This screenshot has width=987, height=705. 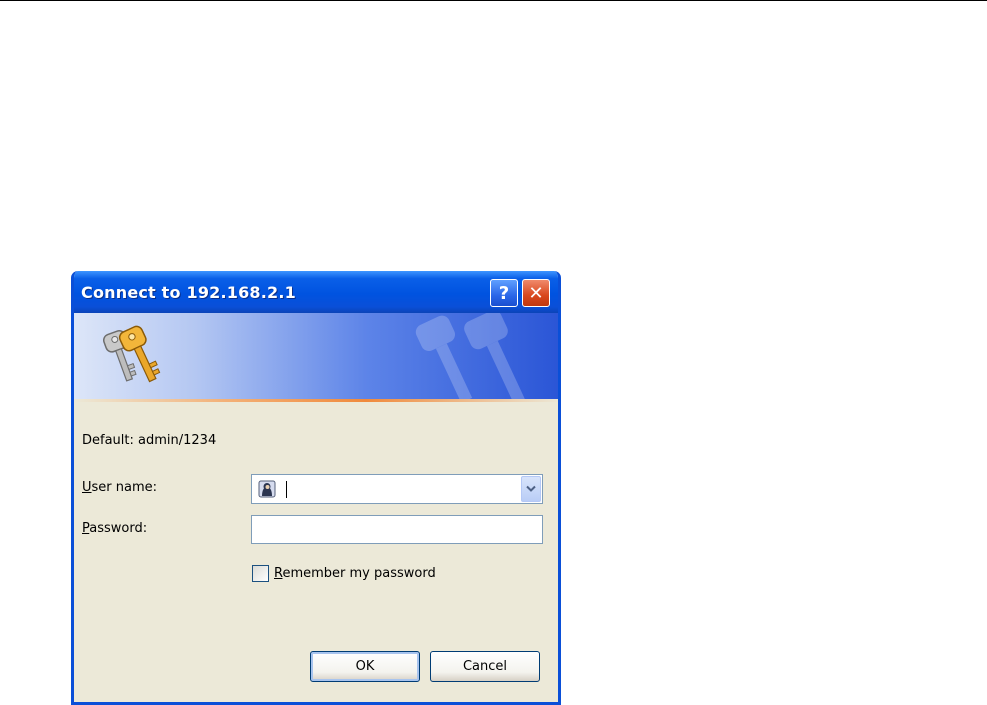 I want to click on close-icon: ✕, so click(x=536, y=293).